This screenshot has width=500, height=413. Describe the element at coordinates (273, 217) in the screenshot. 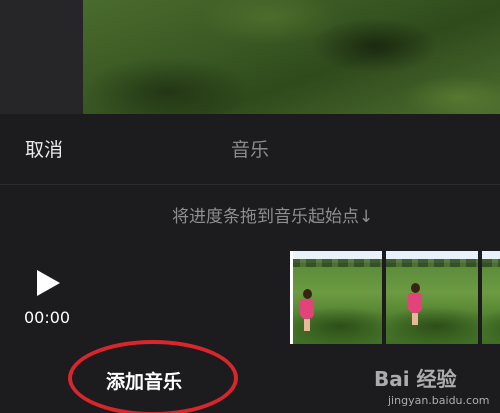

I see `drag-hint-text: 将进度条拖到音乐起始点↓` at that location.